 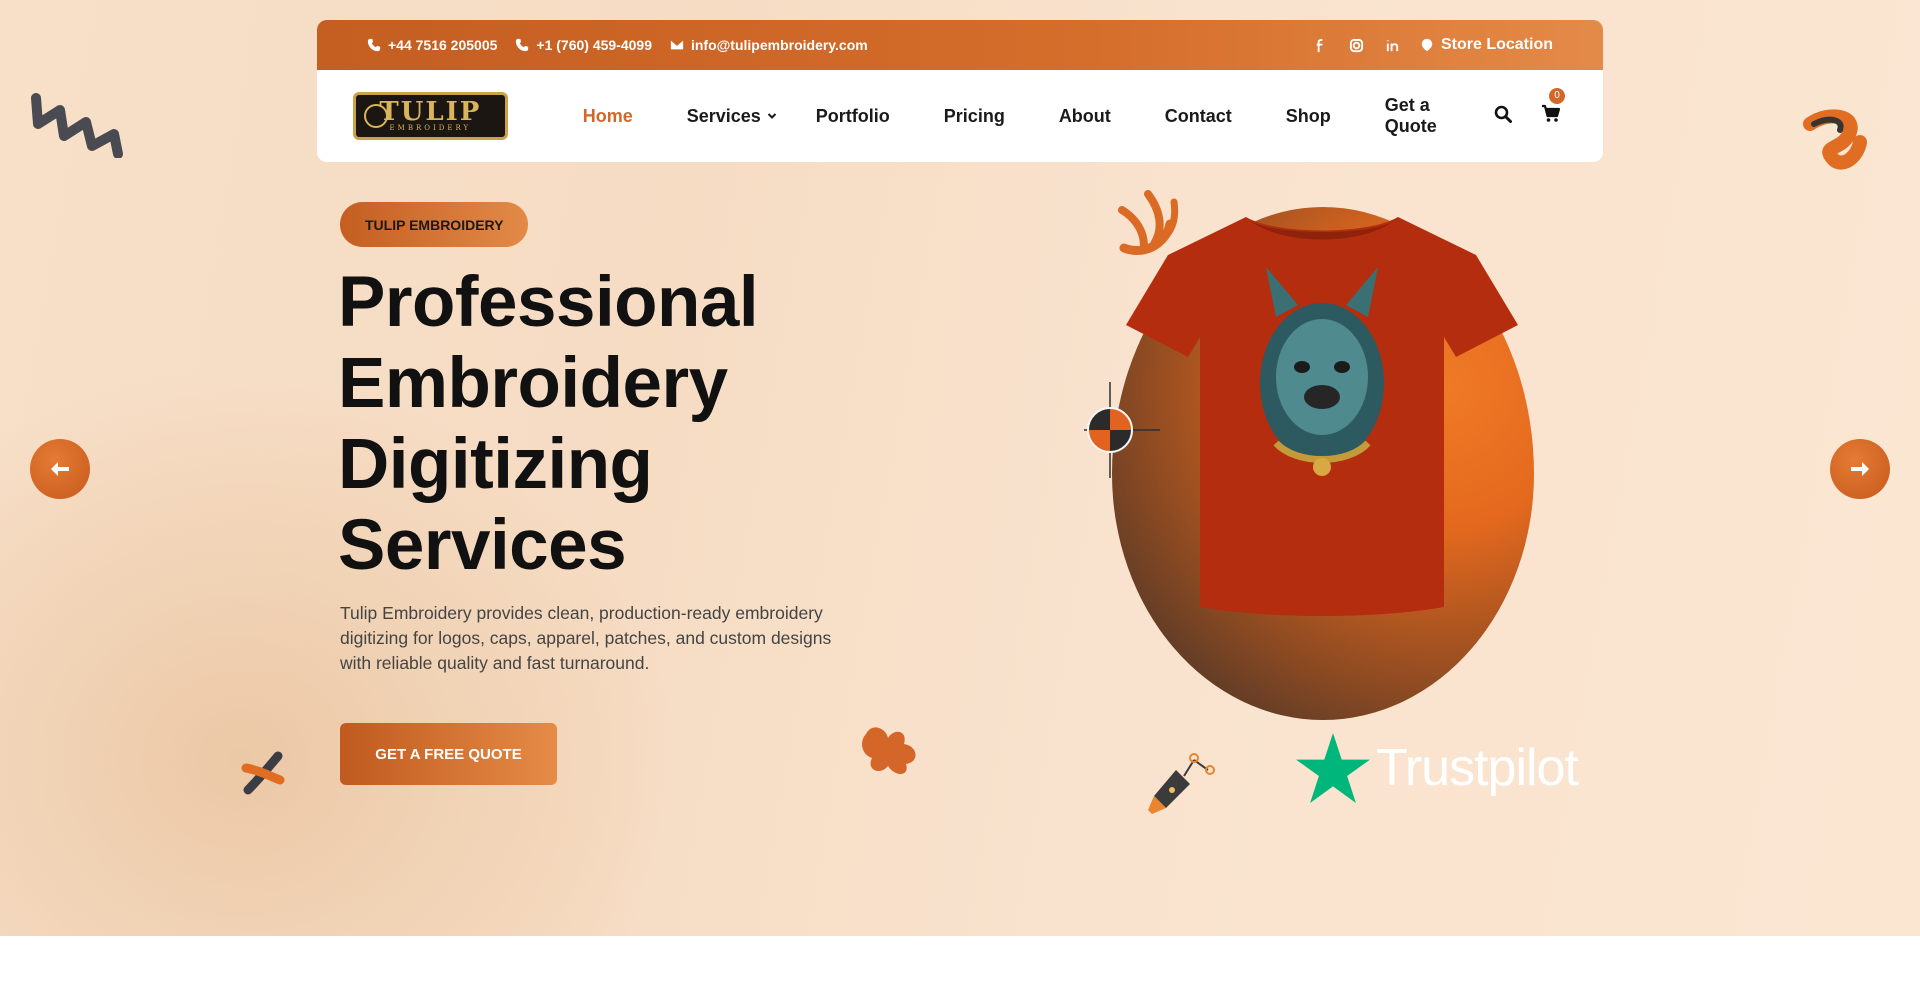 I want to click on email-link: info@tulipembroidery.com, so click(x=769, y=45).